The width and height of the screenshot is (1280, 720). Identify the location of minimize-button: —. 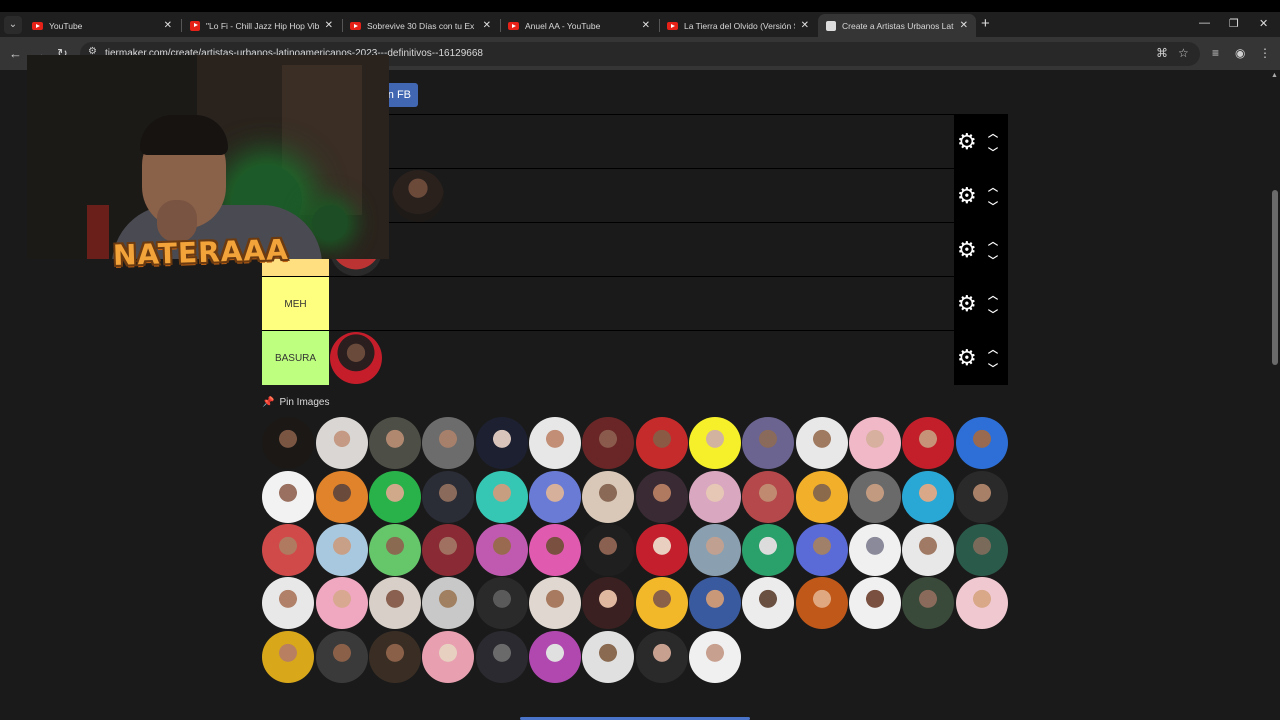
(1204, 23).